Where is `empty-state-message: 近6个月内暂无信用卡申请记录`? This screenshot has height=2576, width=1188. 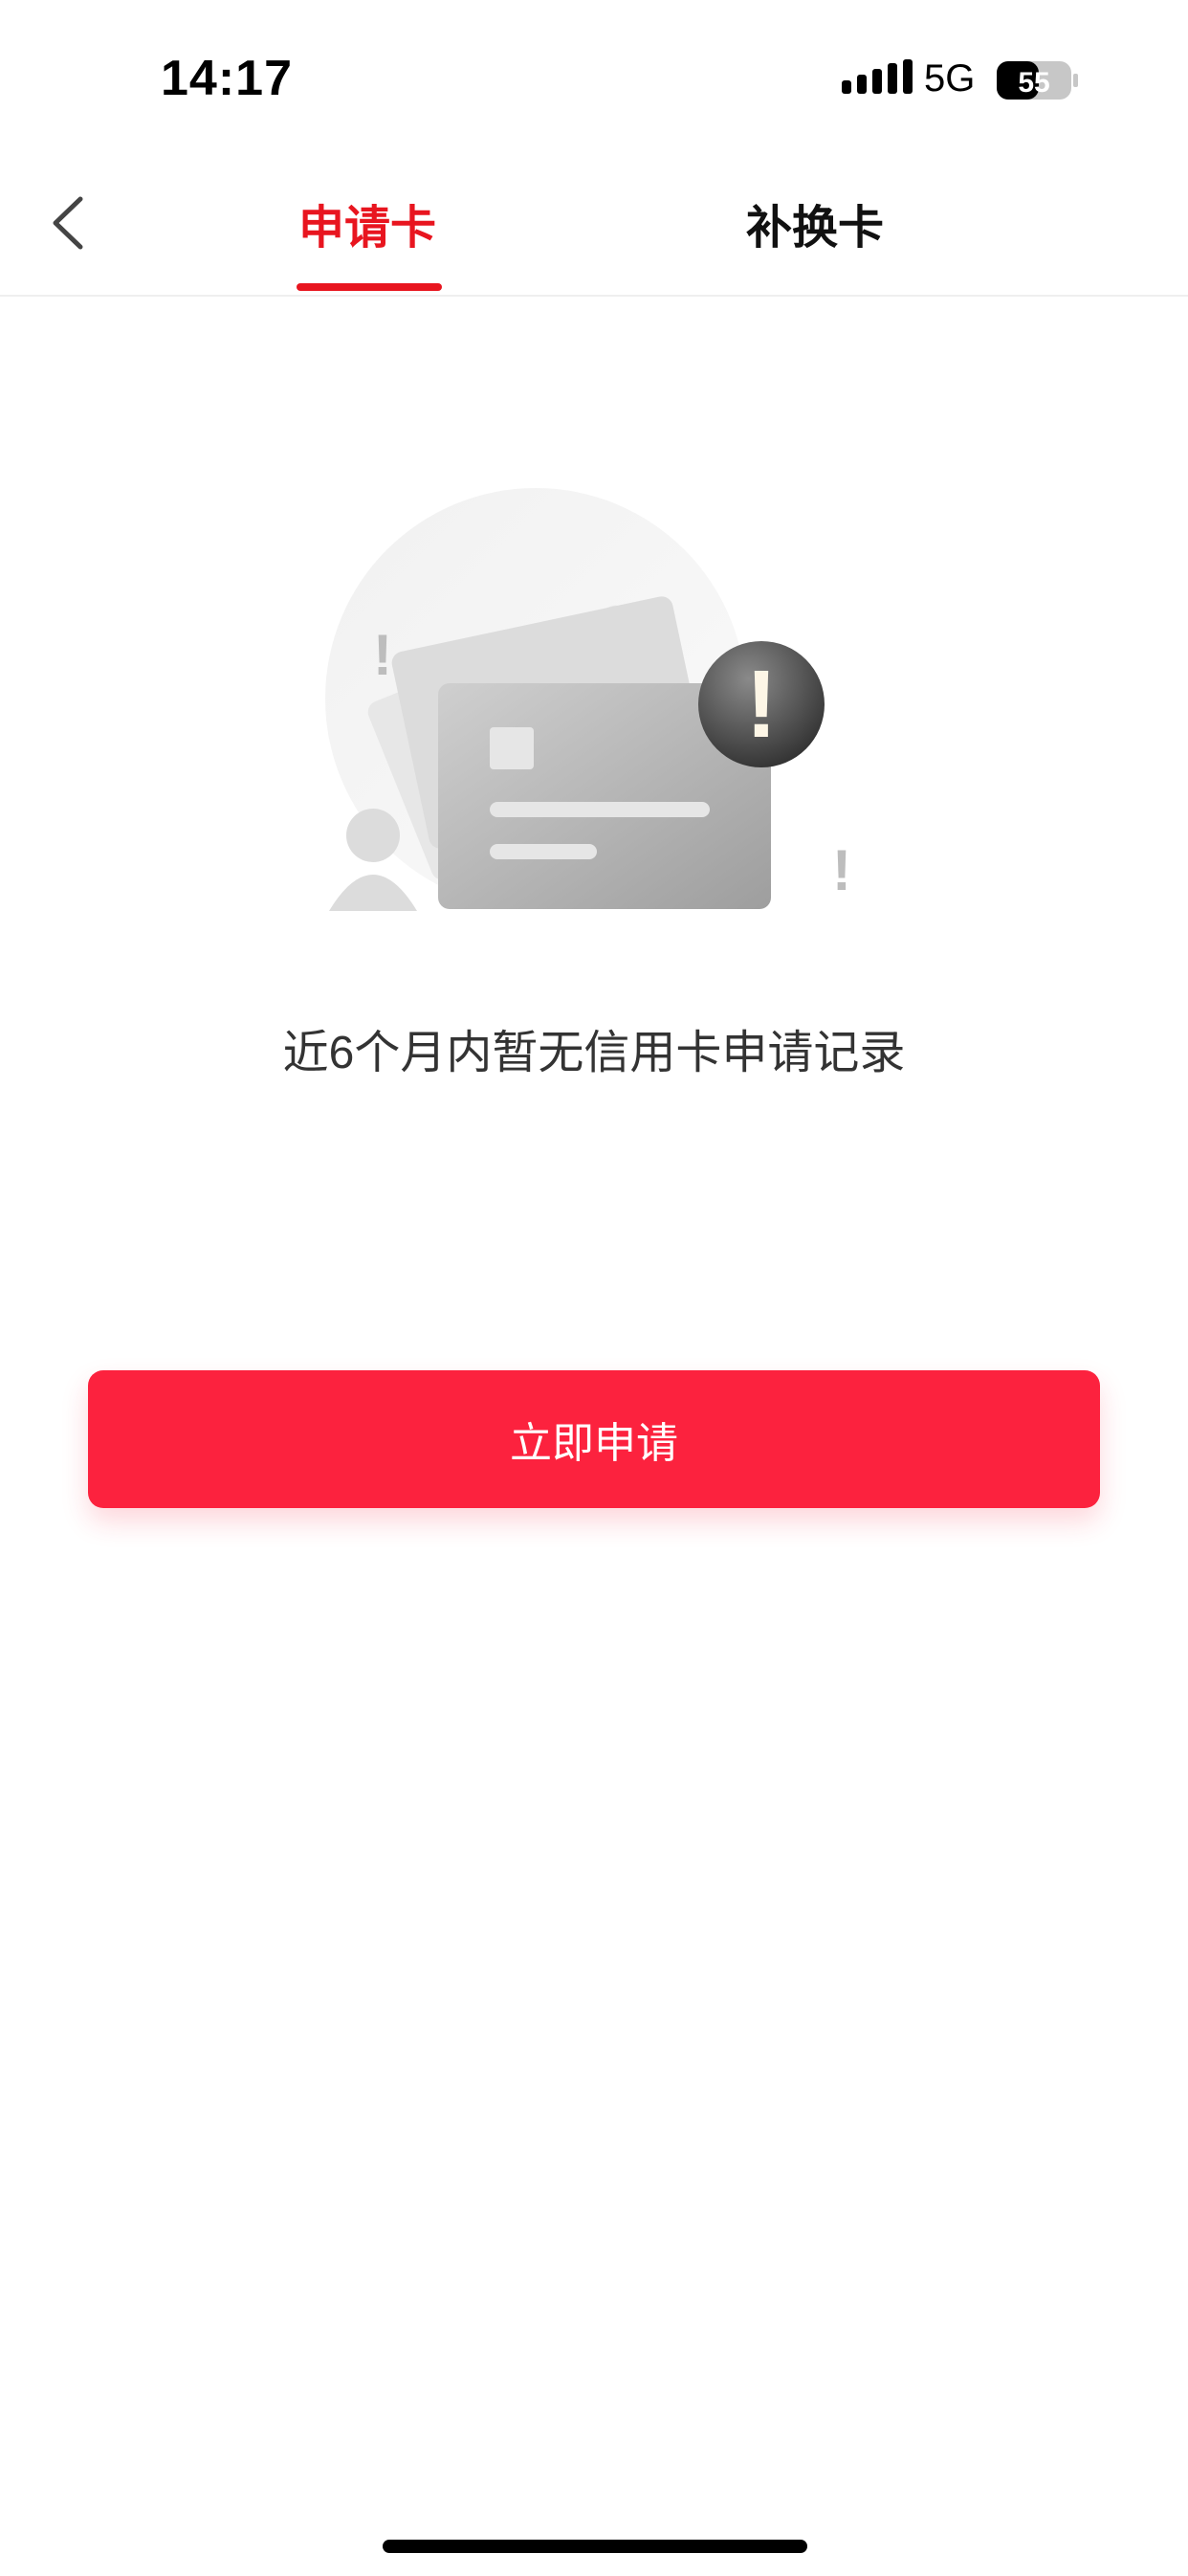 empty-state-message: 近6个月内暂无信用卡申请记录 is located at coordinates (594, 1053).